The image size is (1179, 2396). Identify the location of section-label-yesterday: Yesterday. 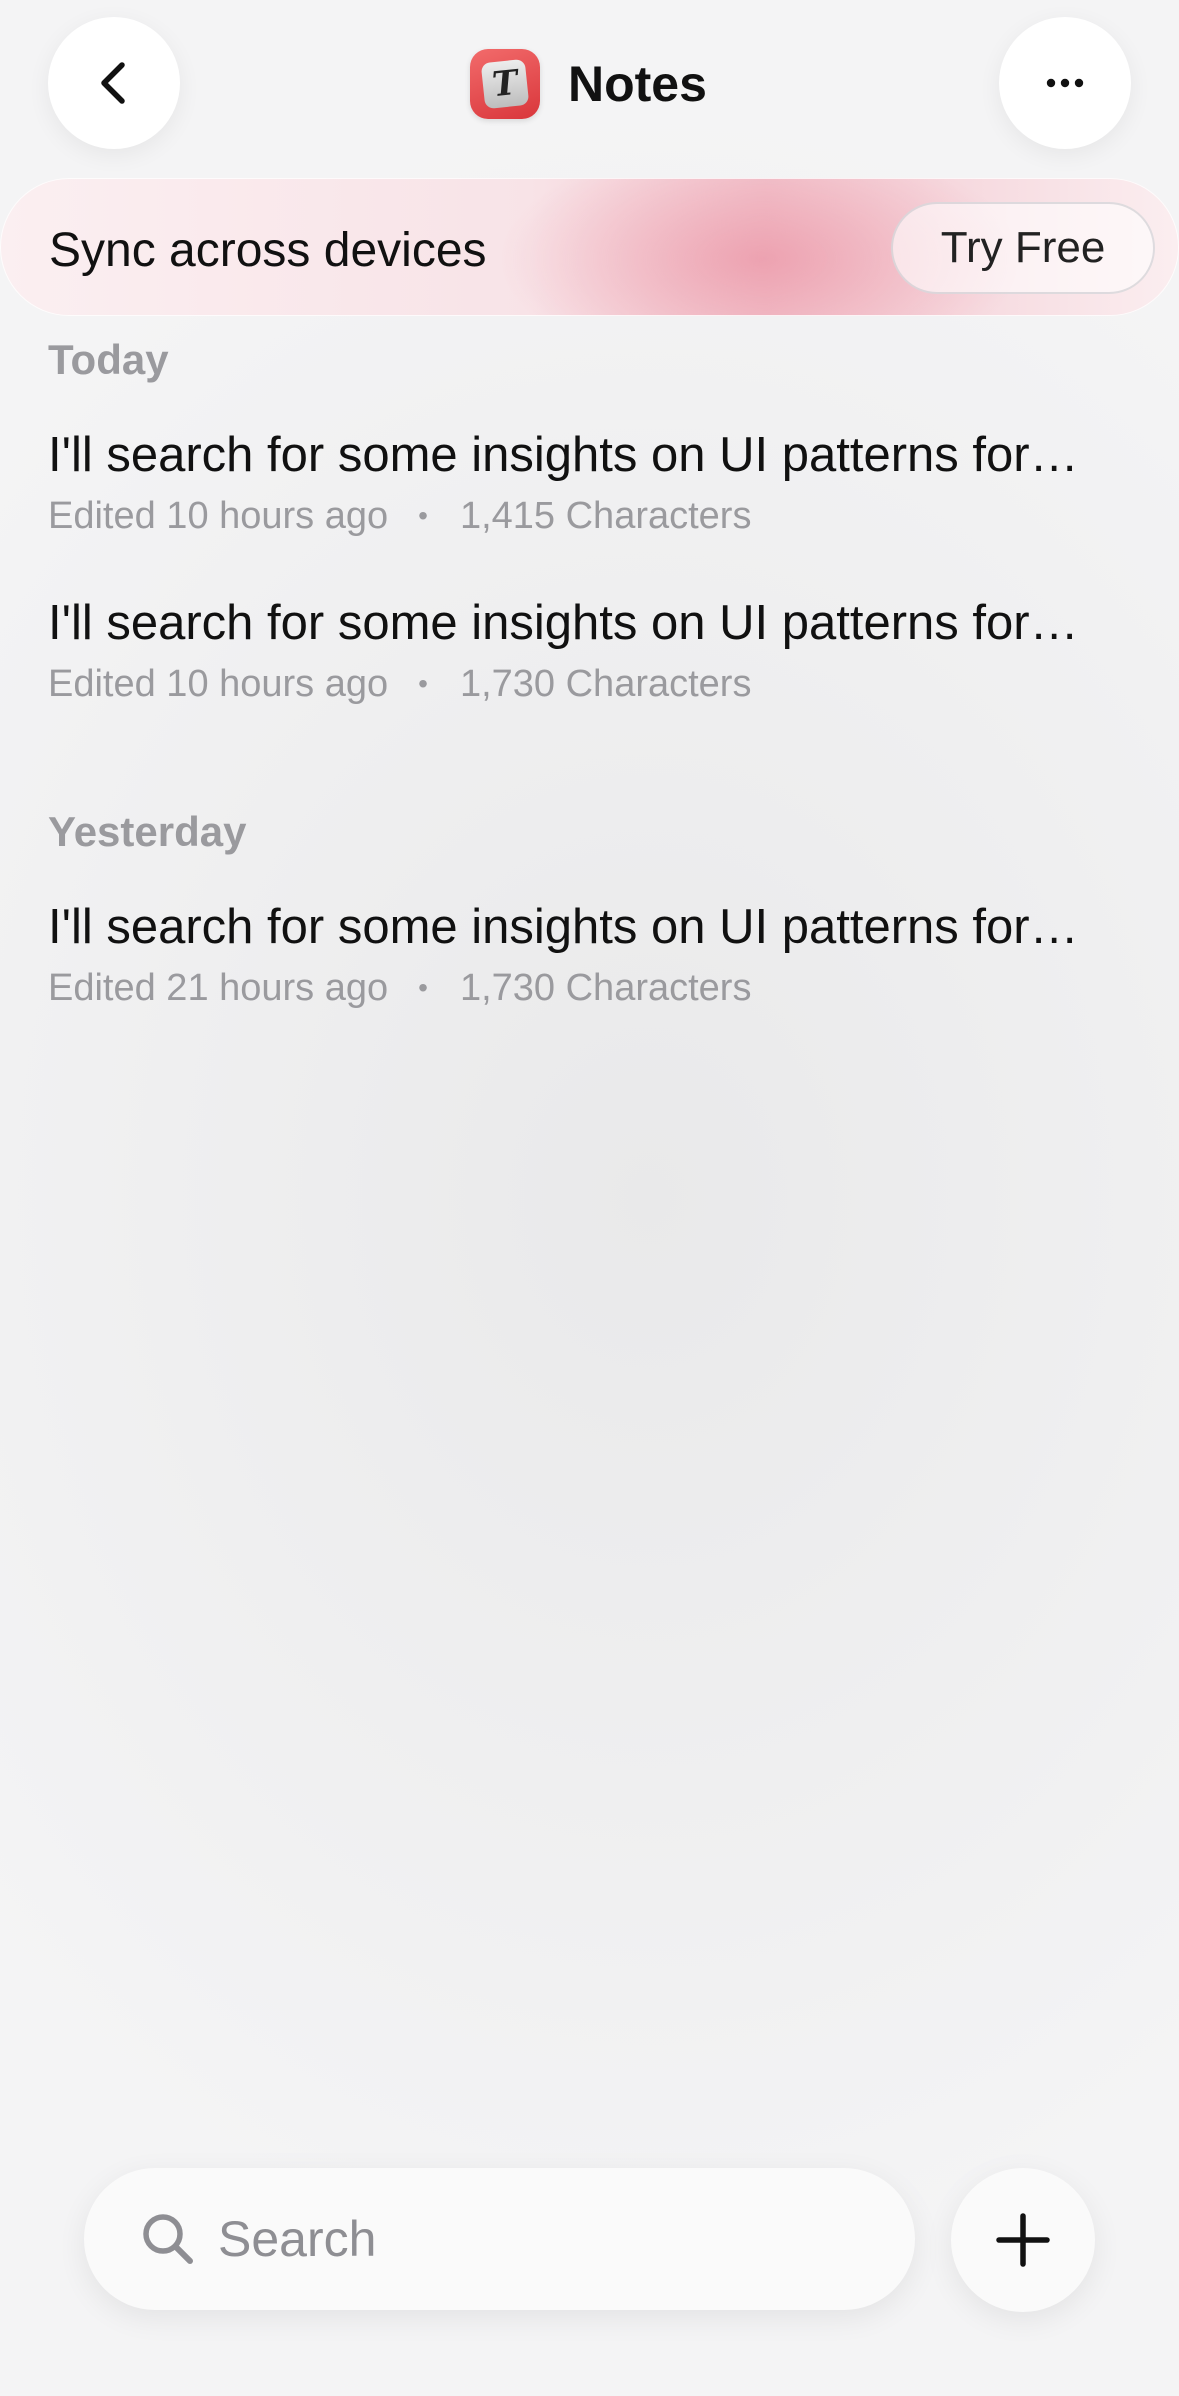
(147, 831).